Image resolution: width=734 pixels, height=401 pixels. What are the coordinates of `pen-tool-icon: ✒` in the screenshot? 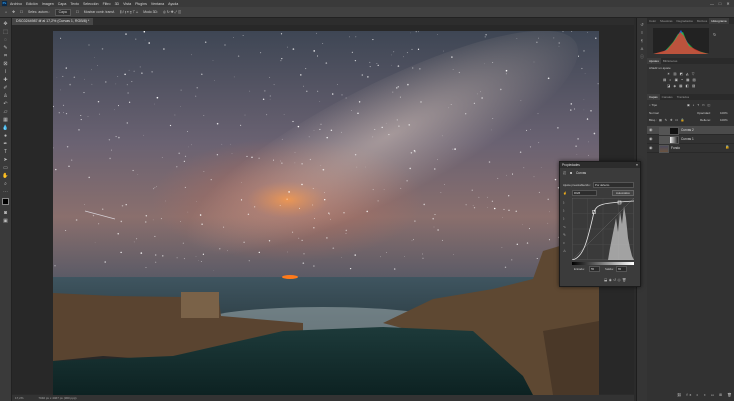 It's located at (5, 144).